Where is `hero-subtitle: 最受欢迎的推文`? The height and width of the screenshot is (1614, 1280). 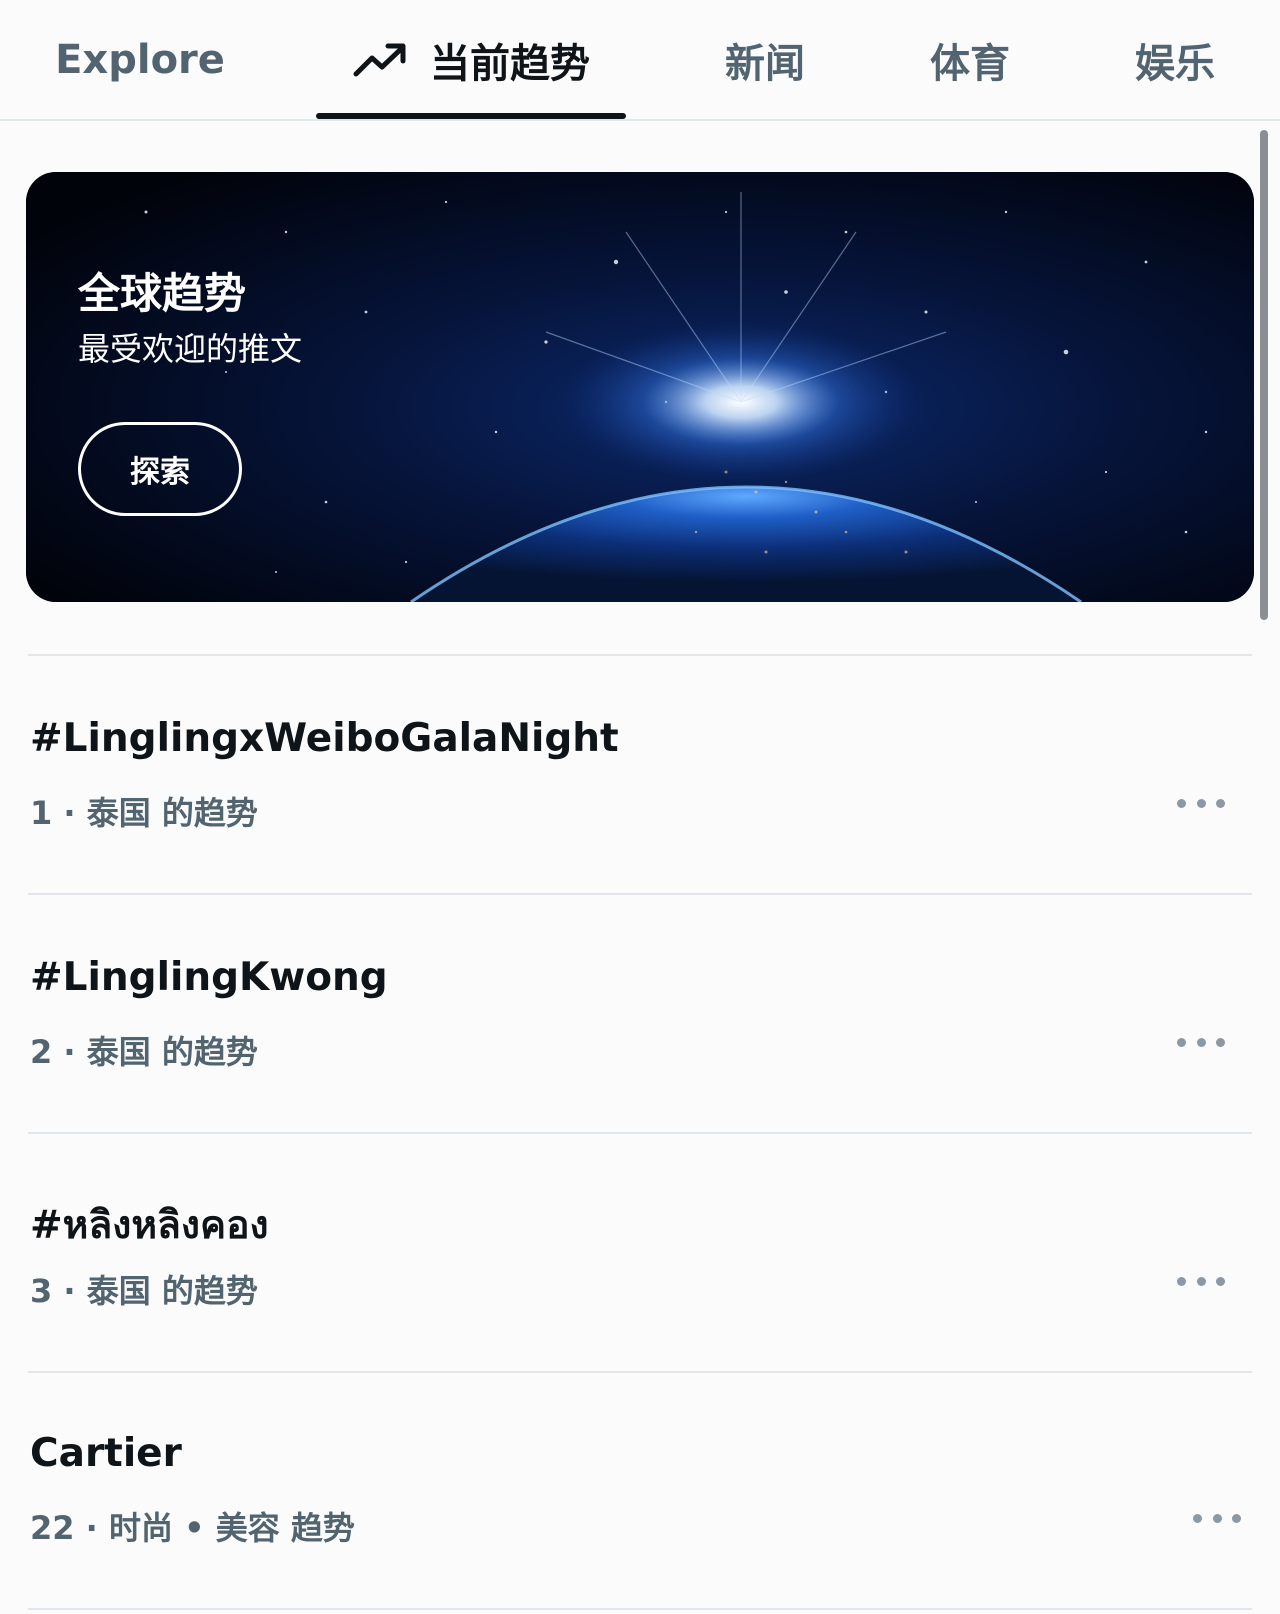
hero-subtitle: 最受欢迎的推文 is located at coordinates (190, 349).